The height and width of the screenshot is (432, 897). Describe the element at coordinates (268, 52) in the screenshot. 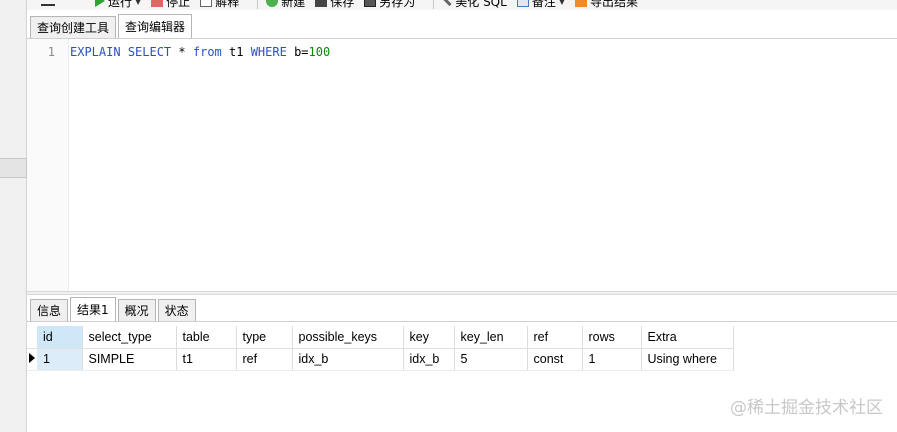

I see `keyword-where: WHERE` at that location.